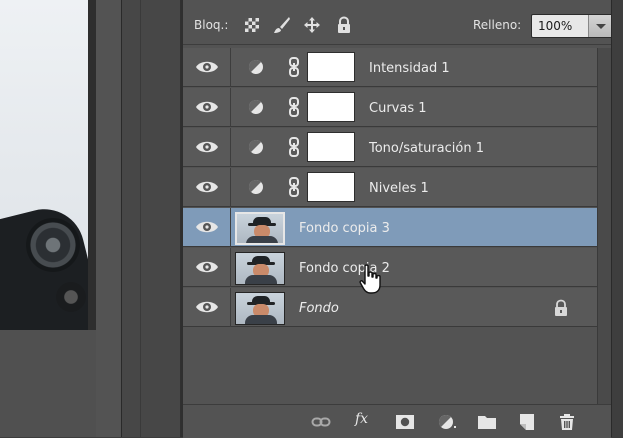 Image resolution: width=623 pixels, height=438 pixels. I want to click on layer-name: Fondo, so click(319, 308).